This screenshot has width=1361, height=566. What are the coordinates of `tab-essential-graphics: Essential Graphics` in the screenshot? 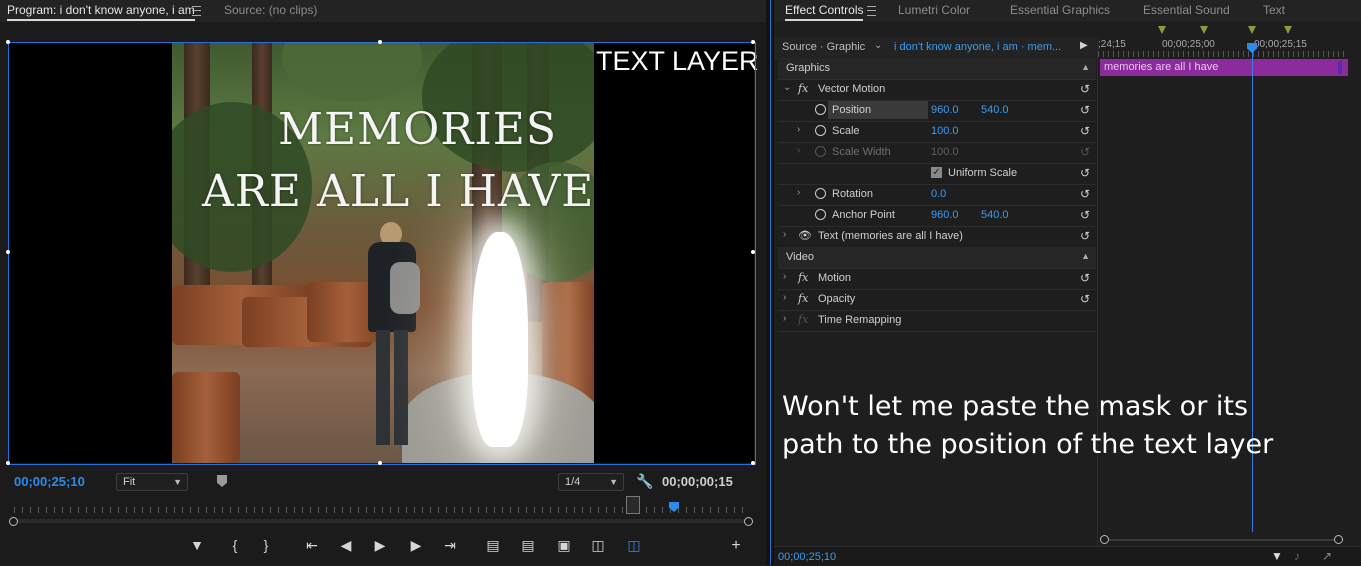 It's located at (1060, 10).